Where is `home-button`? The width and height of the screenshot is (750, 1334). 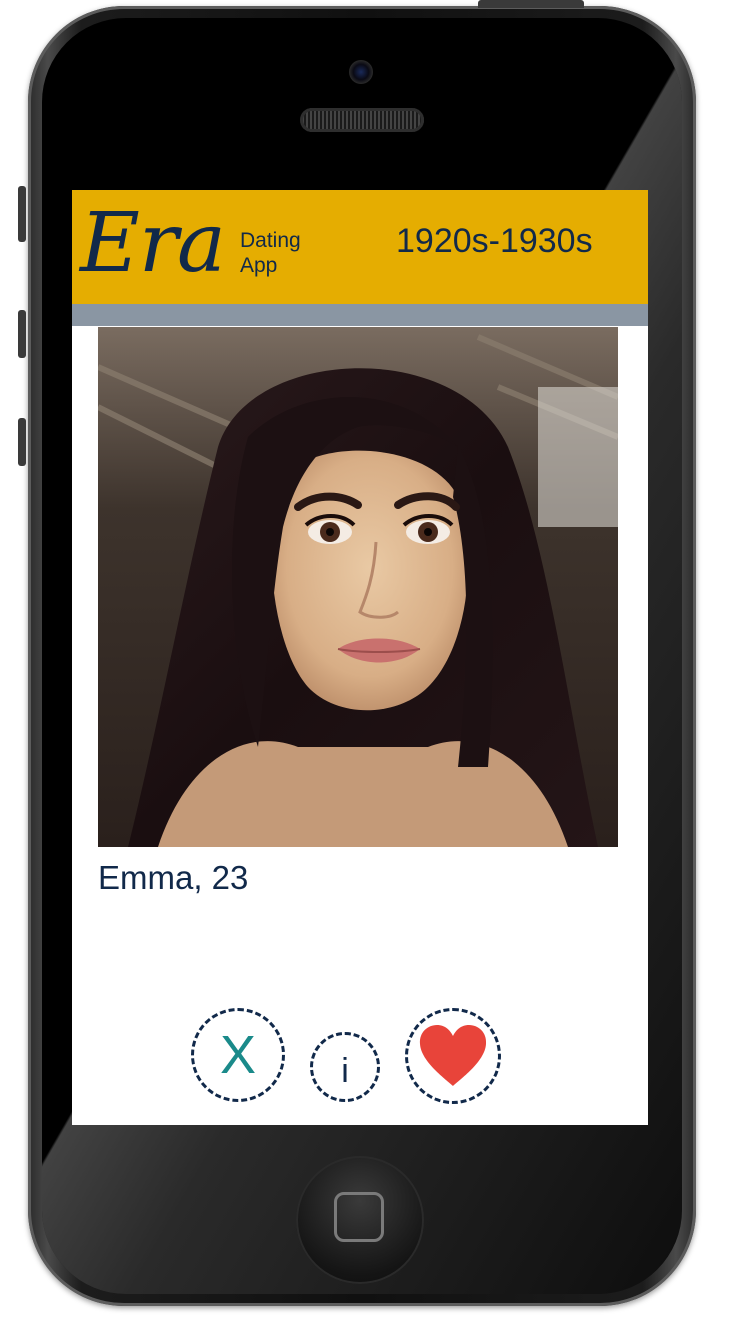
home-button is located at coordinates (360, 1220).